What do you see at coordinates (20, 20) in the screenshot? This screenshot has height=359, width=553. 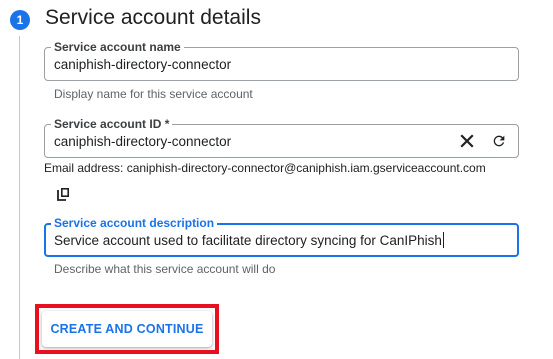 I see `step-number-badge: 1` at bounding box center [20, 20].